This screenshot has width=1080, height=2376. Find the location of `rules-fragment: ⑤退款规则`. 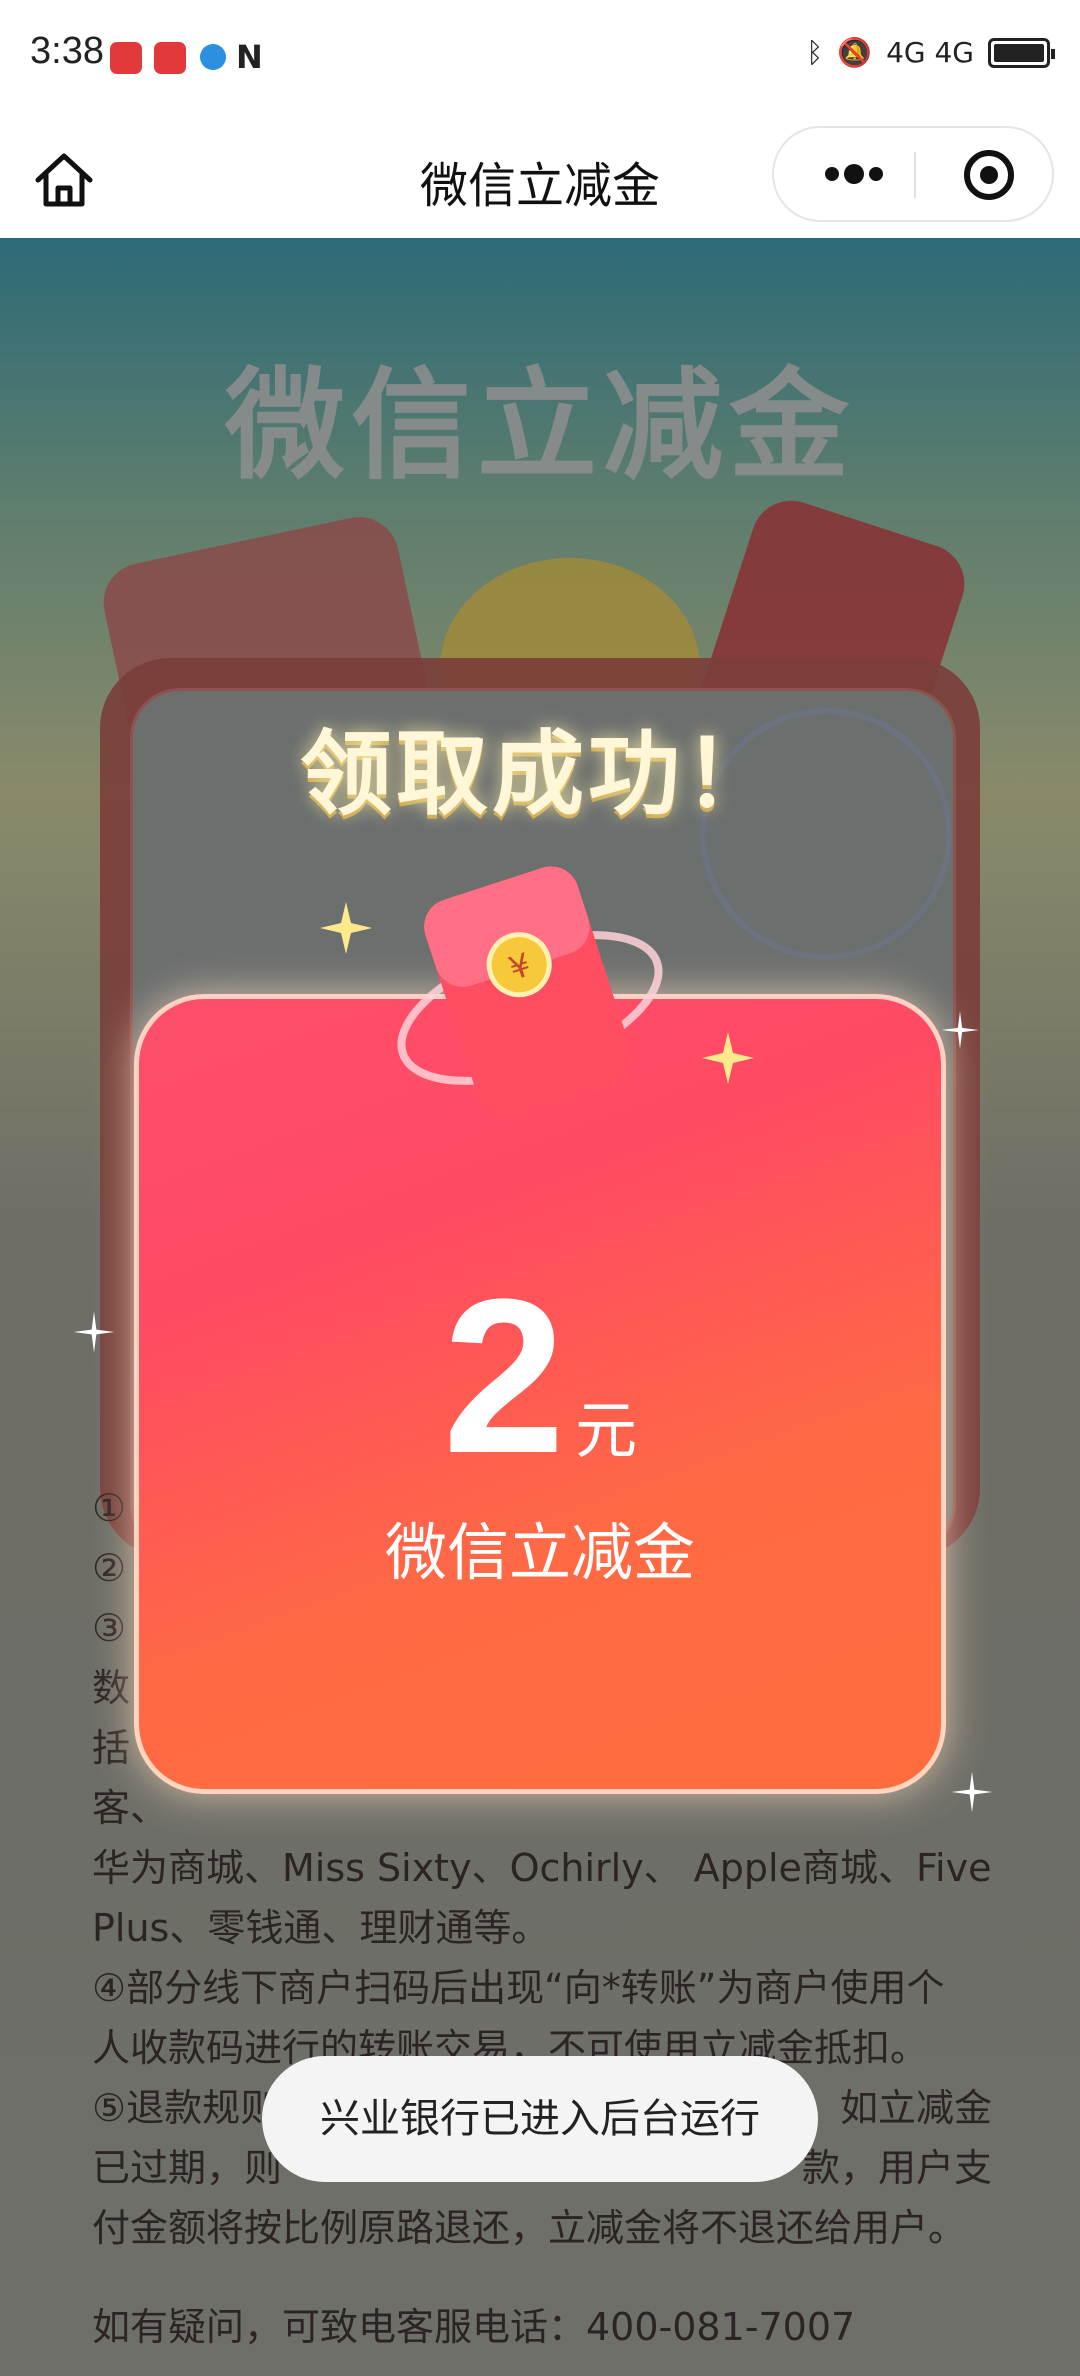

rules-fragment: ⑤退款规则 is located at coordinates (185, 2108).